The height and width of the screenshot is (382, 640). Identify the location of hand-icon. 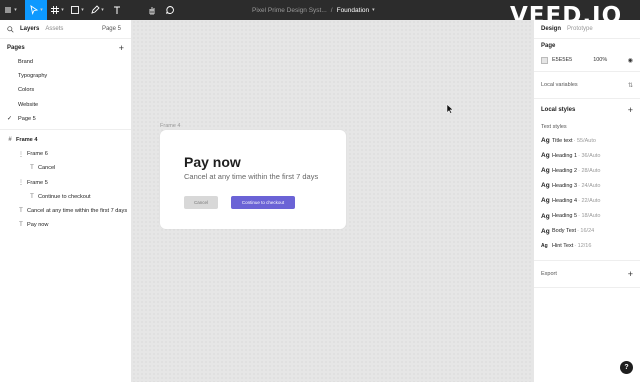
(152, 11).